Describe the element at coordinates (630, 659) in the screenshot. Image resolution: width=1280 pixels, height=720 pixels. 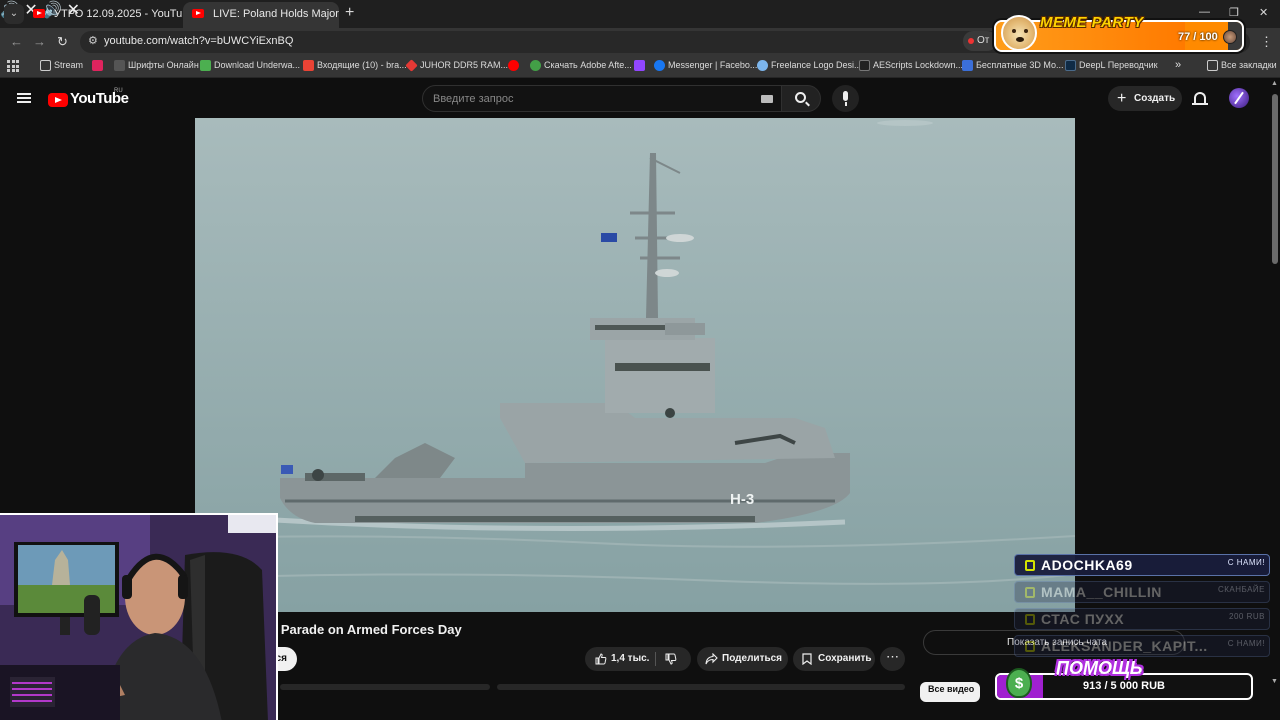
I see `like-count: 1,4 тыс.` at that location.